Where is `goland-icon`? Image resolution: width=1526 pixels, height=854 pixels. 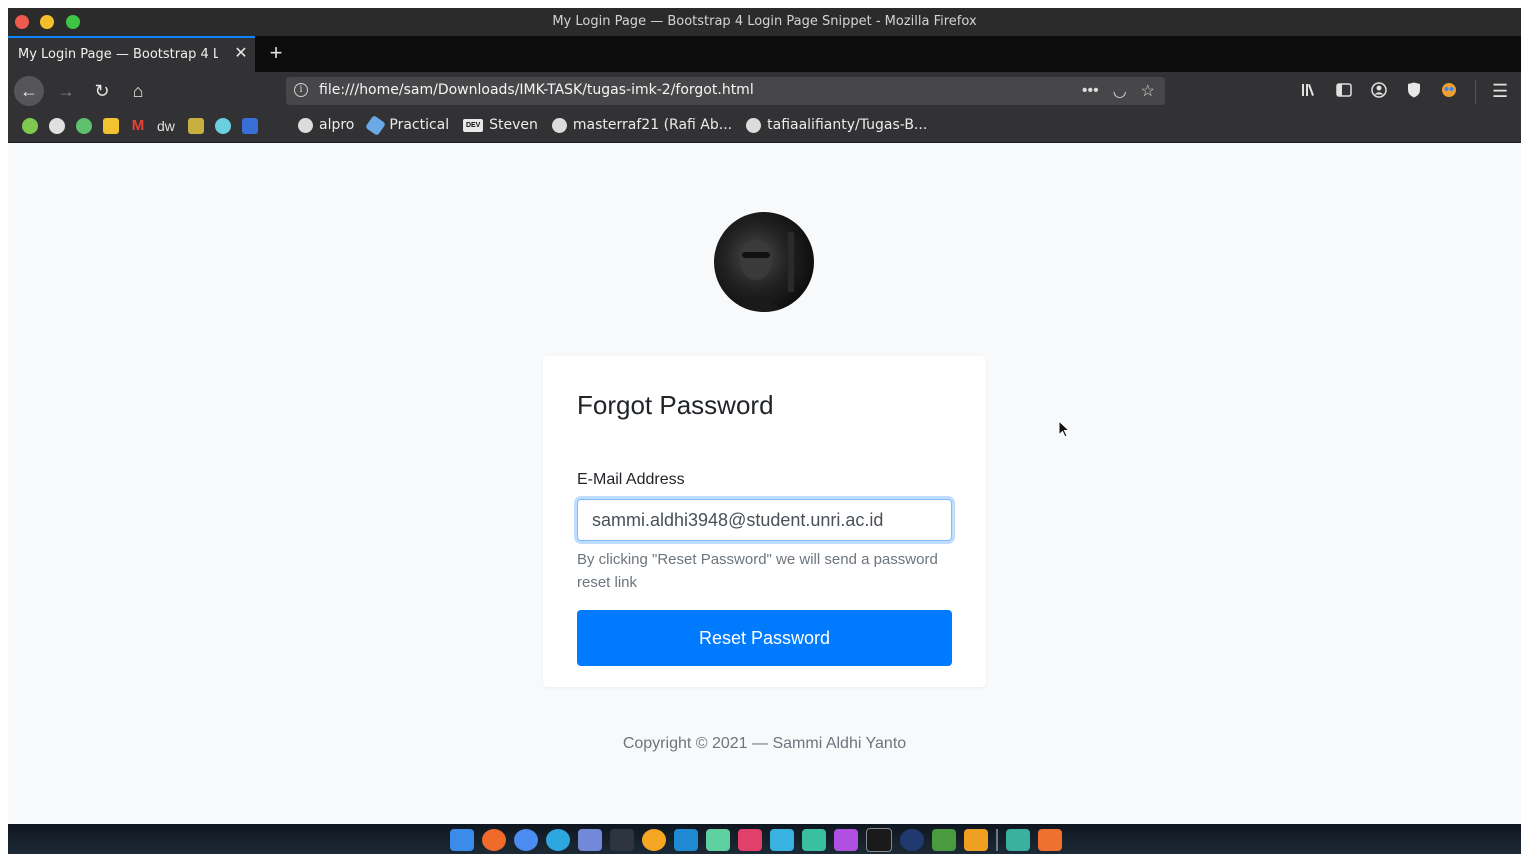 goland-icon is located at coordinates (718, 840).